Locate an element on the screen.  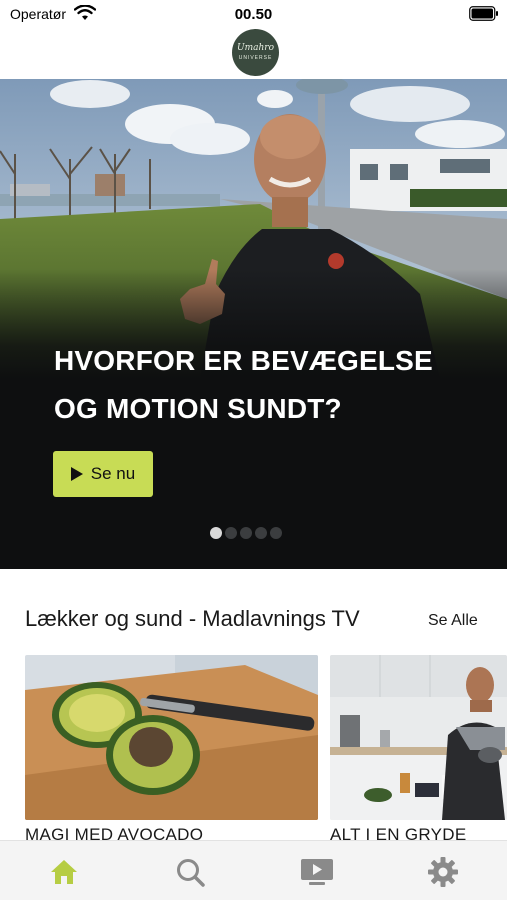
page-indicator is located at coordinates (246, 533).